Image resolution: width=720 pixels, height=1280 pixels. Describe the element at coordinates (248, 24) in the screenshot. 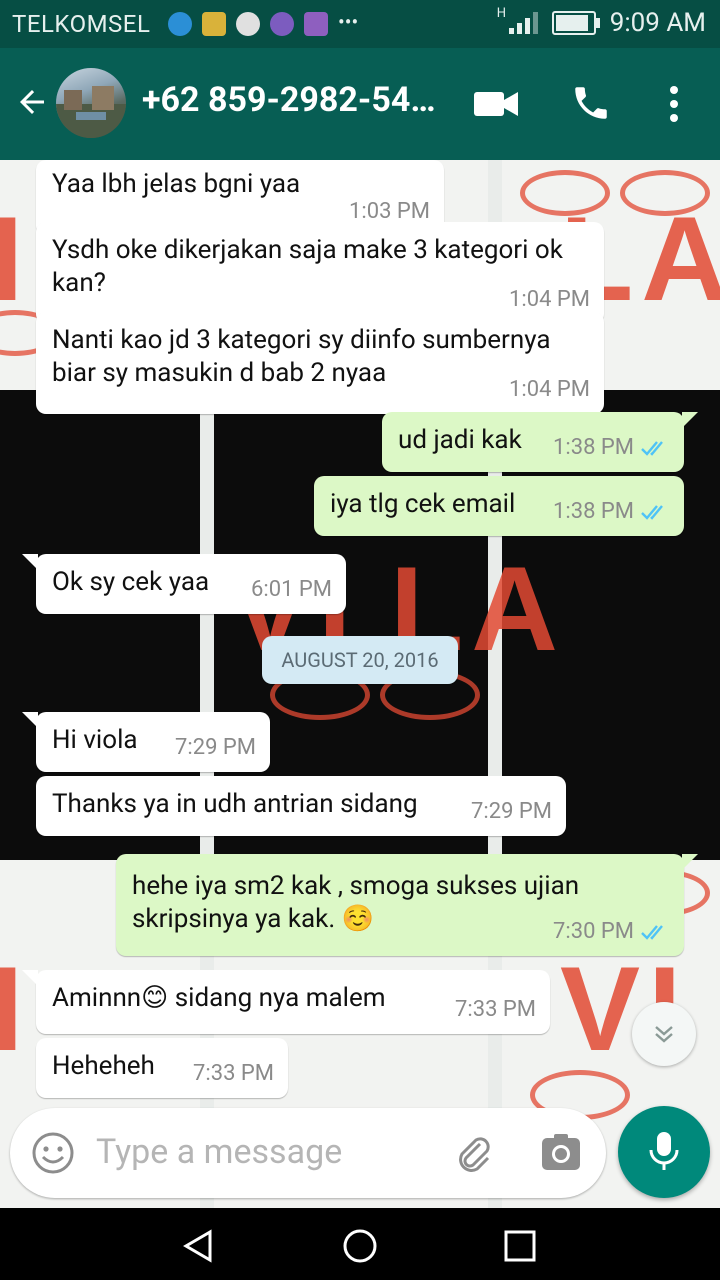

I see `starbucks-icon` at that location.